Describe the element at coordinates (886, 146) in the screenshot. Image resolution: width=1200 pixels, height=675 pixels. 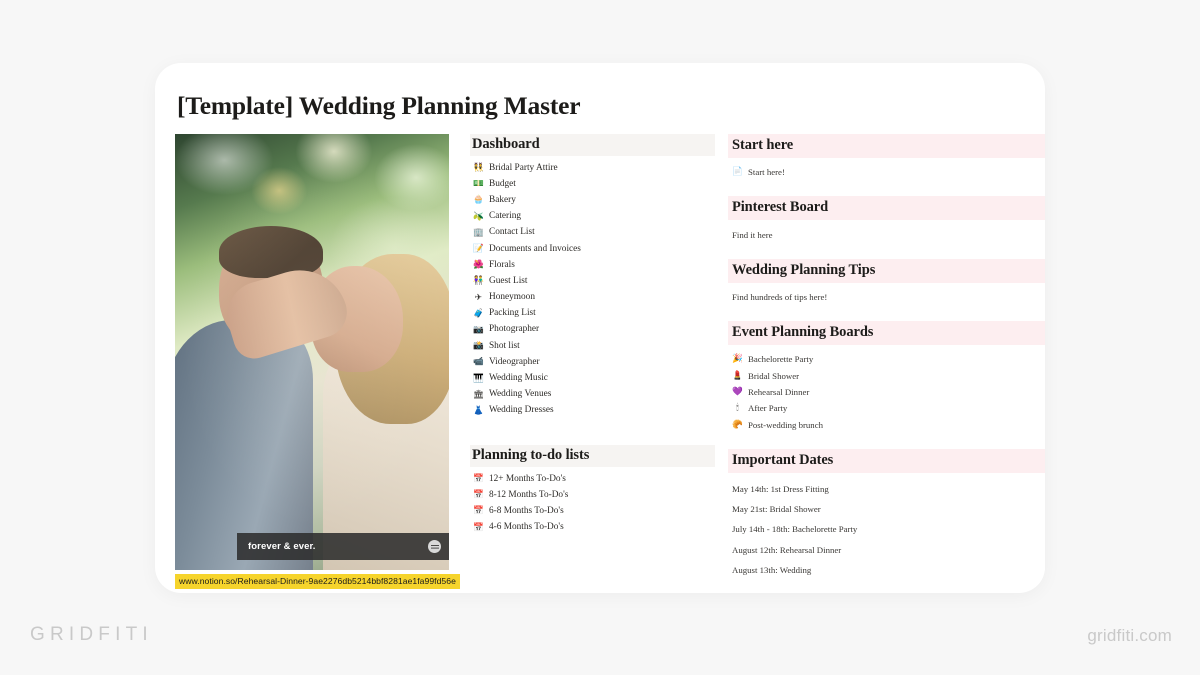
I see `start-here-heading: Start here` at that location.